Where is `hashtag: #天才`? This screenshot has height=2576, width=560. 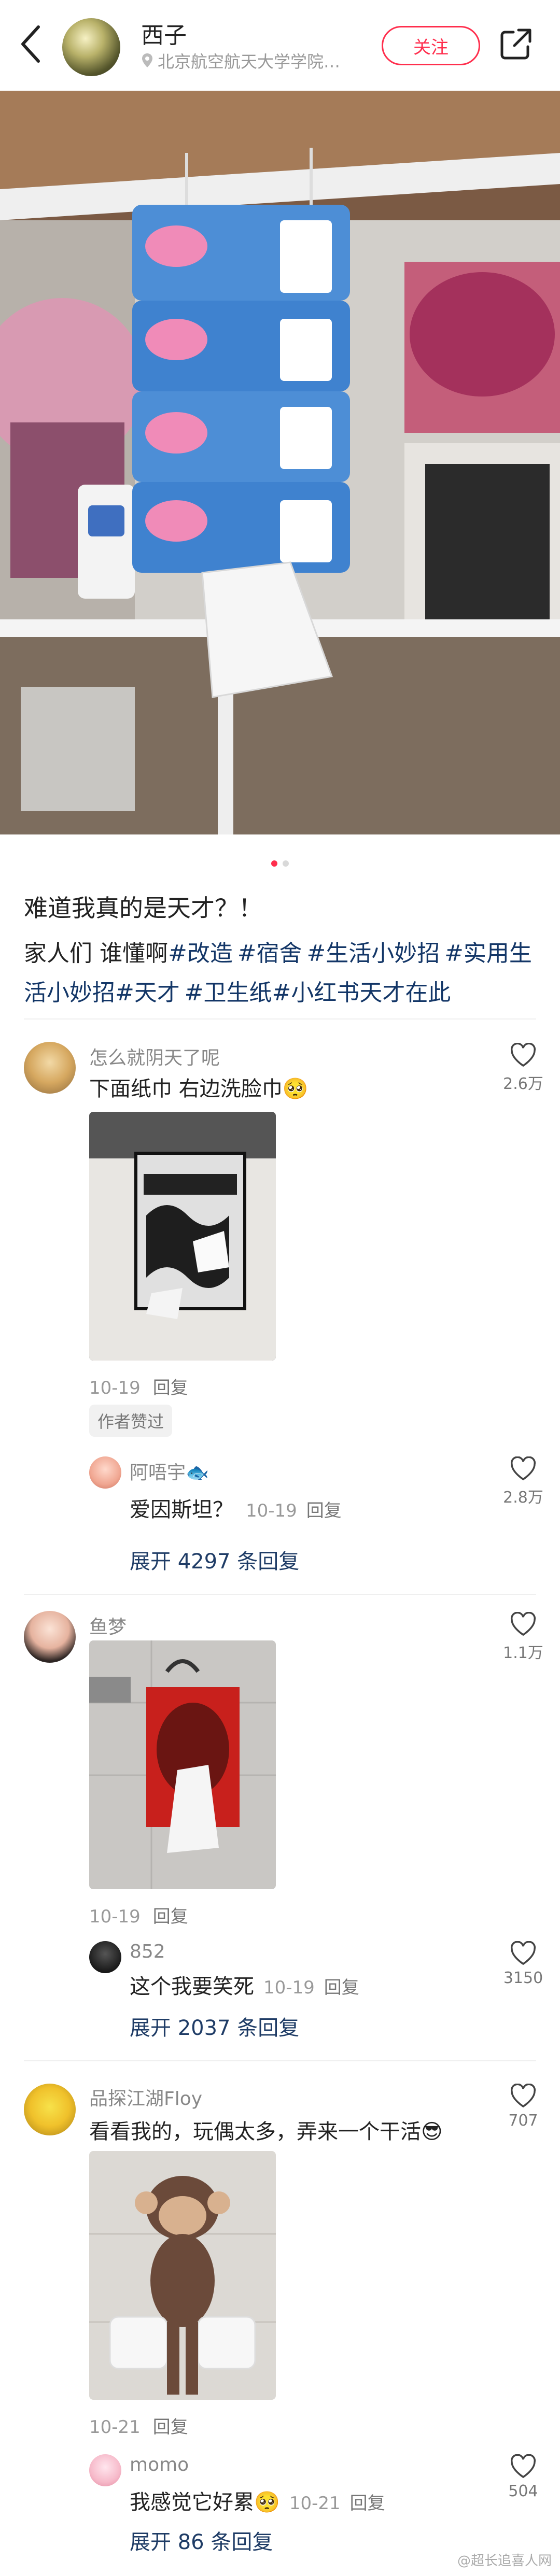
hashtag: #天才 is located at coordinates (147, 993).